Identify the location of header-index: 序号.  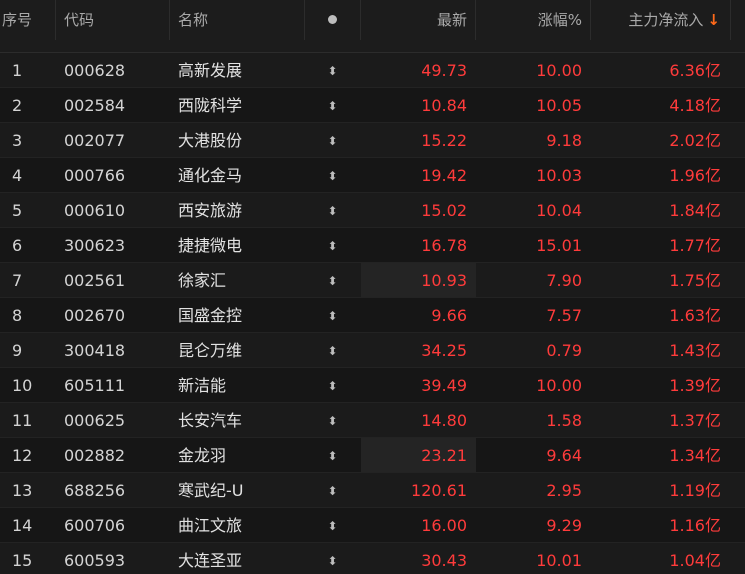
(28, 20).